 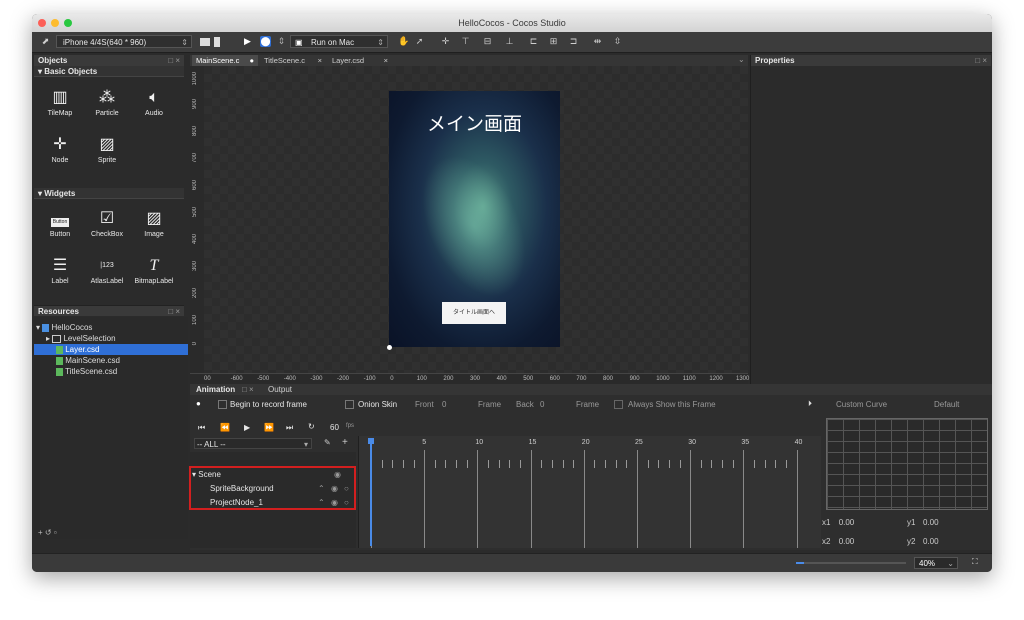 I want to click on filter-select: -- ALL -- ▾, so click(x=253, y=443).